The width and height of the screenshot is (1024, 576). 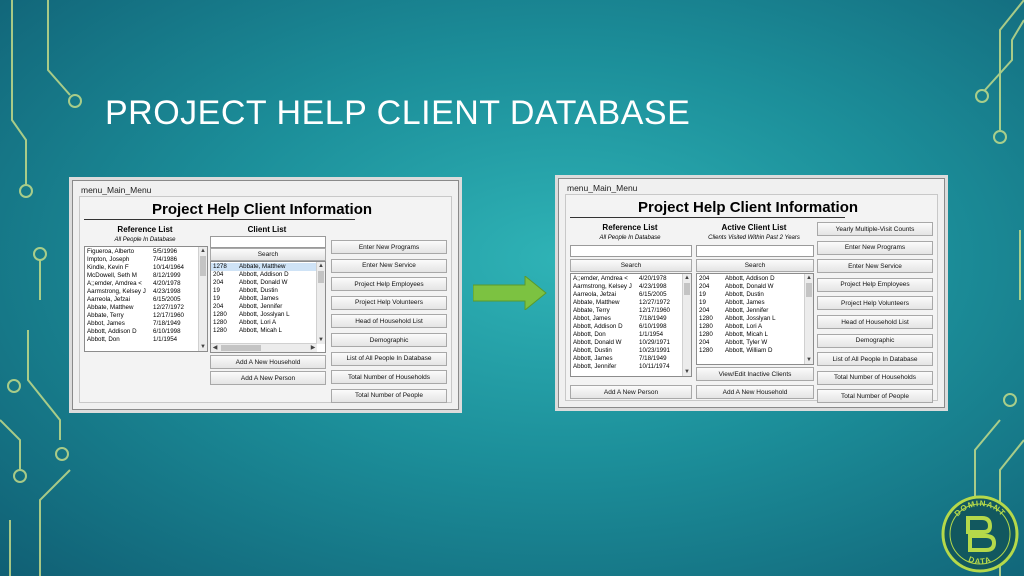 I want to click on scroll-left-icon: ◀, so click(x=215, y=348).